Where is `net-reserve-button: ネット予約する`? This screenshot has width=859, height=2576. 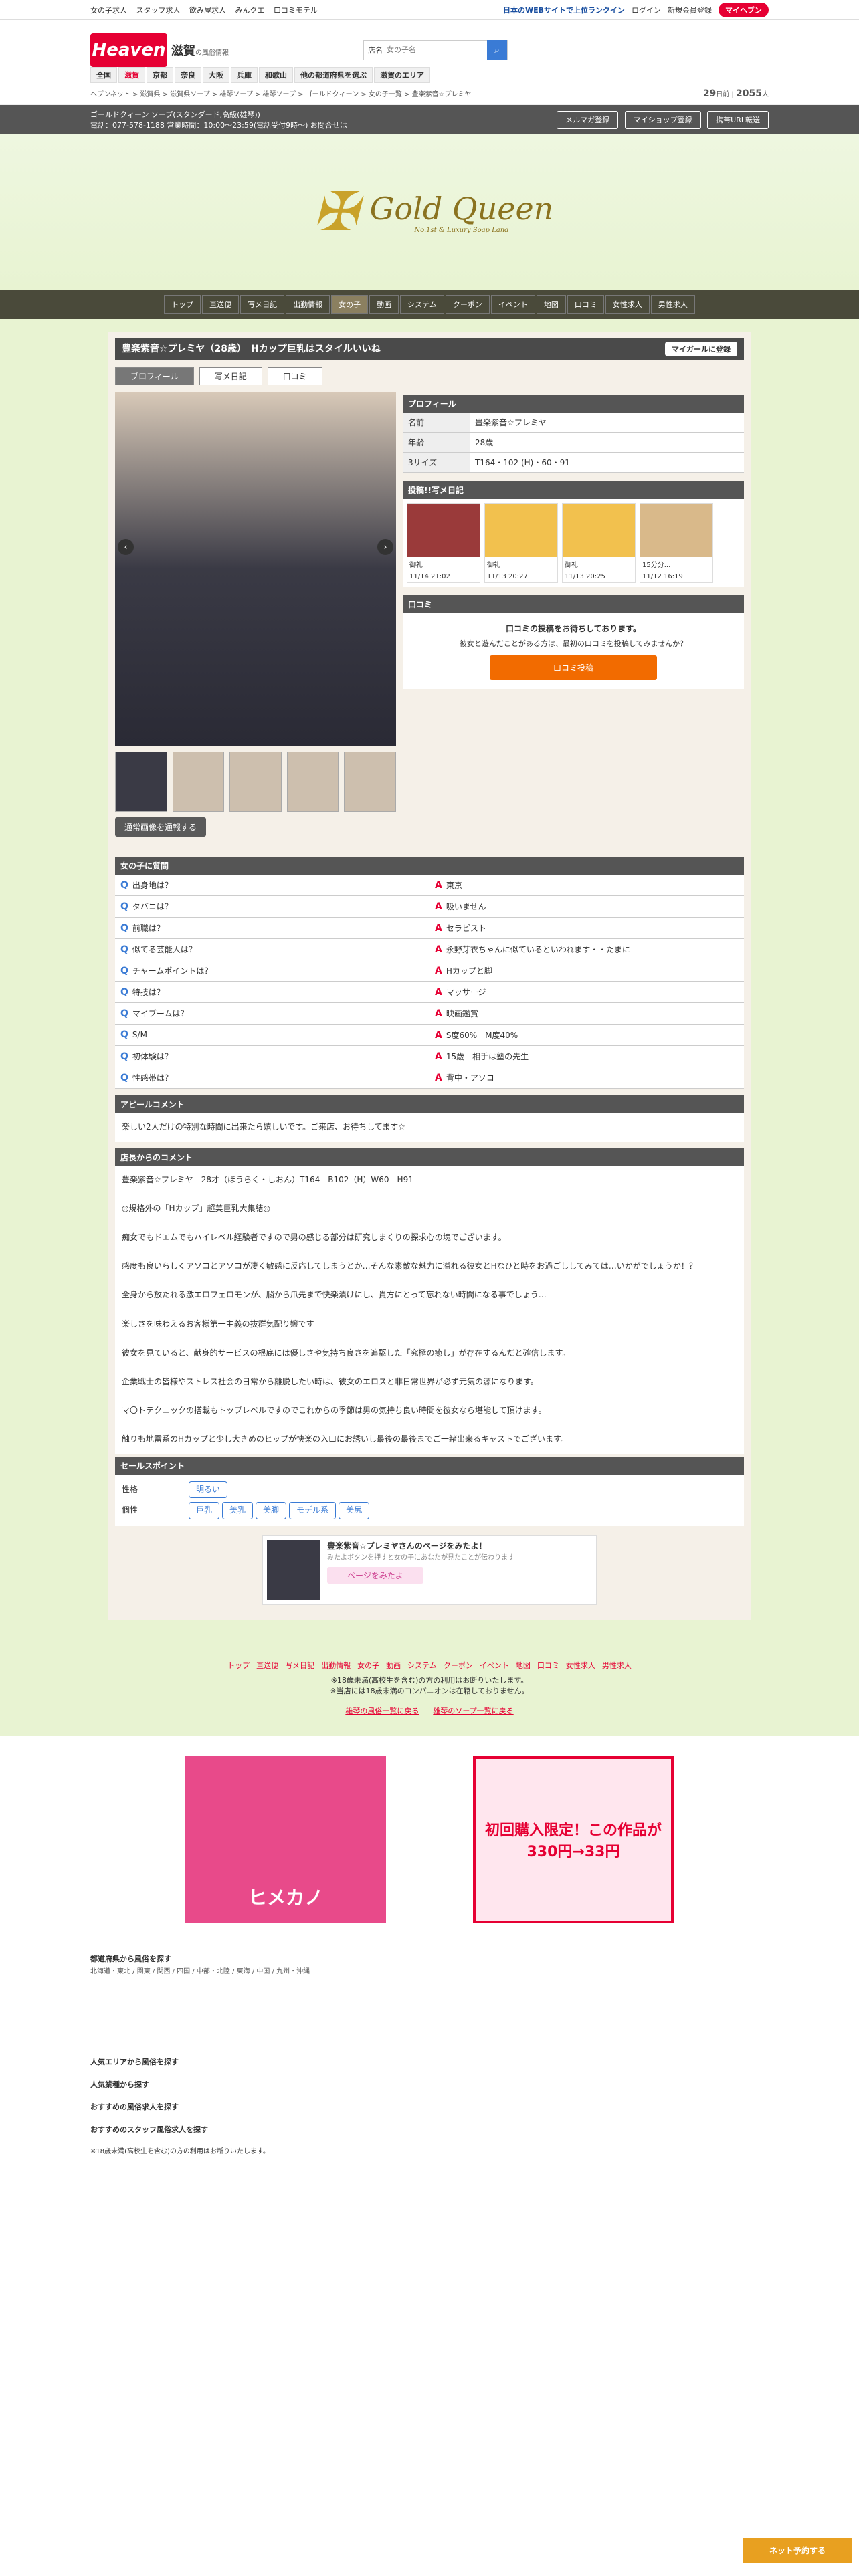
net-reserve-button: ネット予約する is located at coordinates (797, 2550).